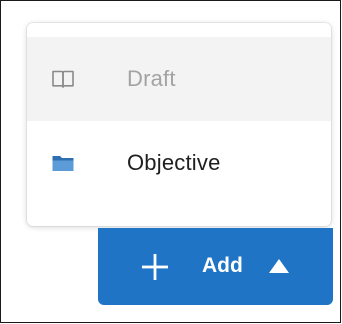 The height and width of the screenshot is (324, 342). I want to click on add-button-label: Add, so click(222, 265).